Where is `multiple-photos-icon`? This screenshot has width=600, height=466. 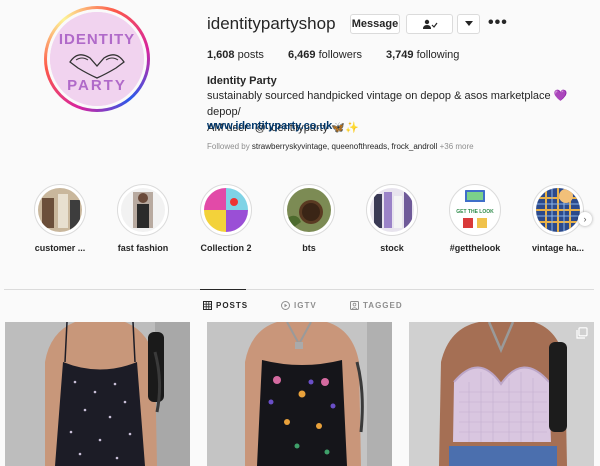
multiple-photos-icon is located at coordinates (582, 333).